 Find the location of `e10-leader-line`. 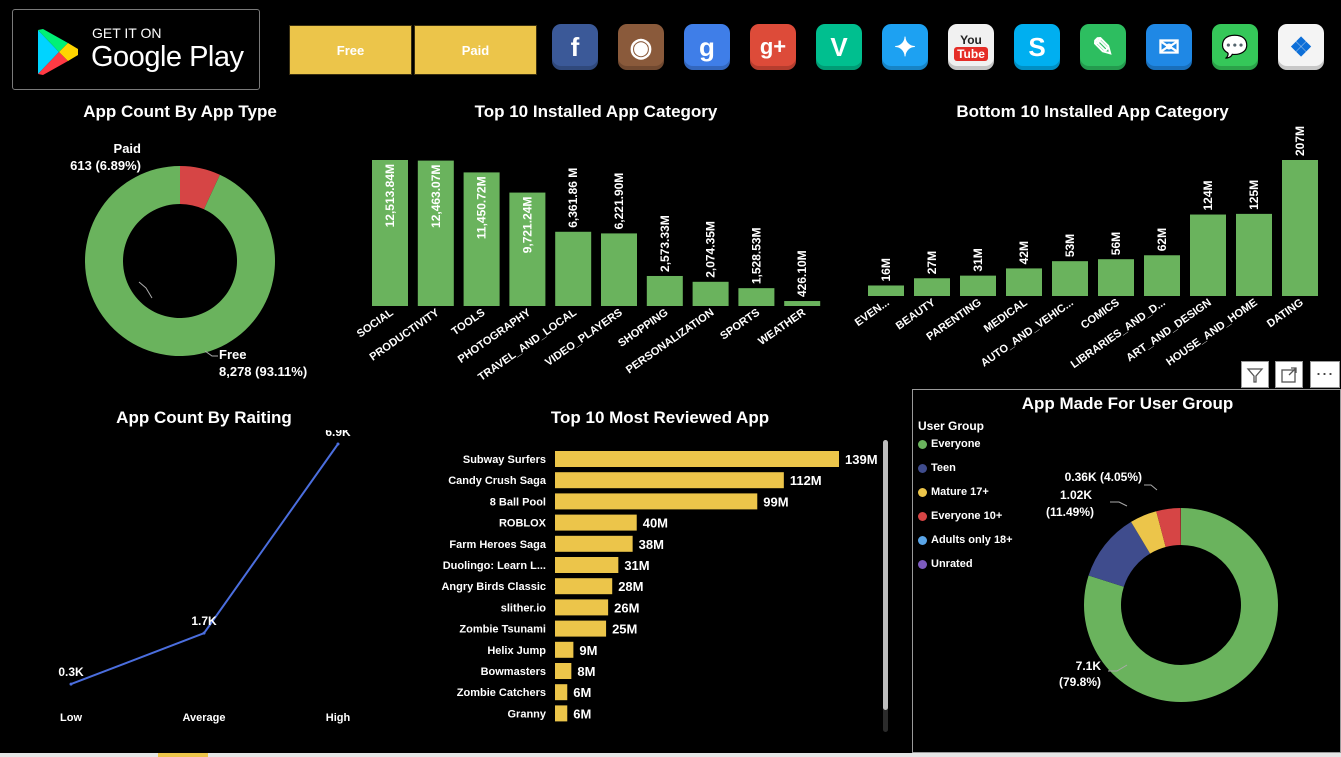

e10-leader-line is located at coordinates (1151, 487).